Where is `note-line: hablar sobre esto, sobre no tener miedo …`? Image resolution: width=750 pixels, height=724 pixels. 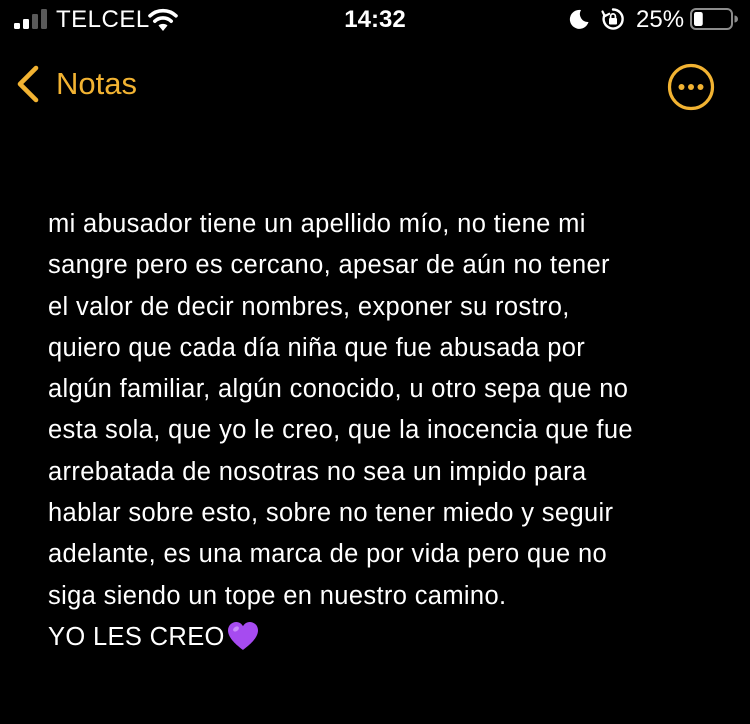
note-line: hablar sobre esto, sobre no tener miedo … is located at coordinates (331, 513).